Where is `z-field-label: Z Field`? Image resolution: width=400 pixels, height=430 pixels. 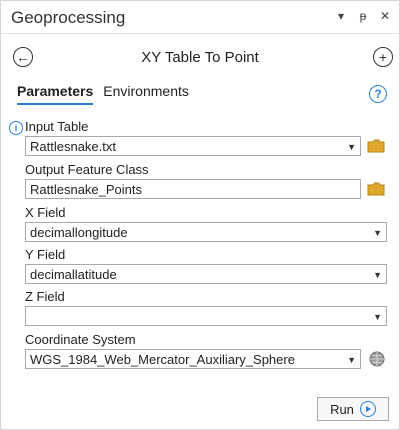 z-field-label: Z Field is located at coordinates (45, 296).